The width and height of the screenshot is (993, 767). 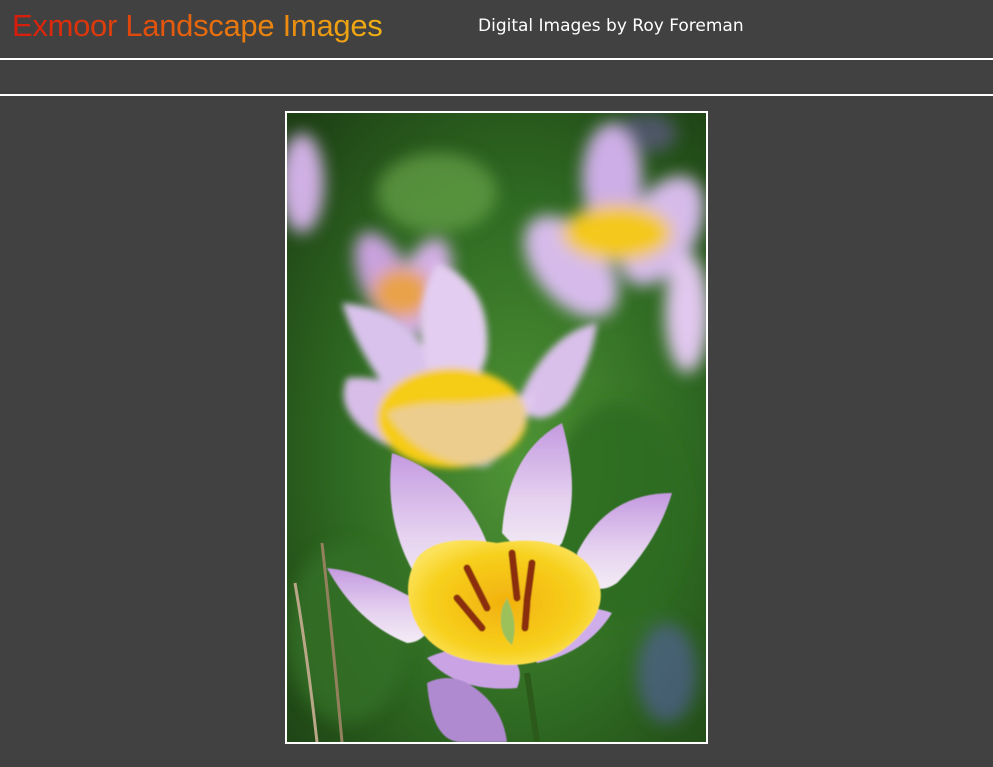 What do you see at coordinates (197, 26) in the screenshot?
I see `site-title: Exmoor Landscape Images` at bounding box center [197, 26].